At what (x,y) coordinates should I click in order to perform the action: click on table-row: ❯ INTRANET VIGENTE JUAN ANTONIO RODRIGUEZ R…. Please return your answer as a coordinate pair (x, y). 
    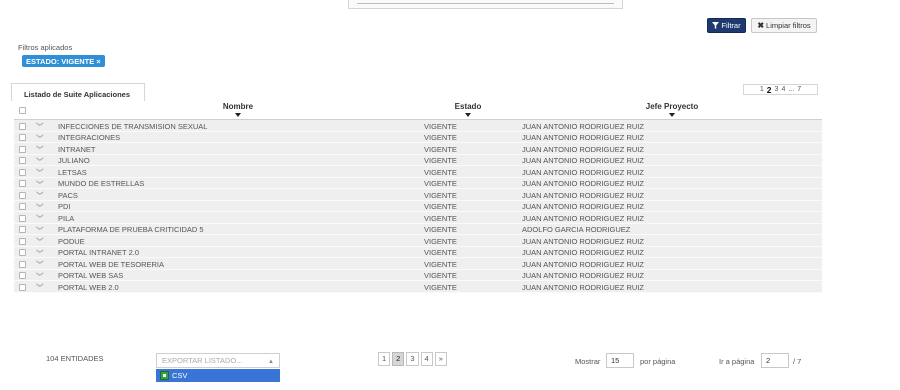
    Looking at the image, I should click on (418, 149).